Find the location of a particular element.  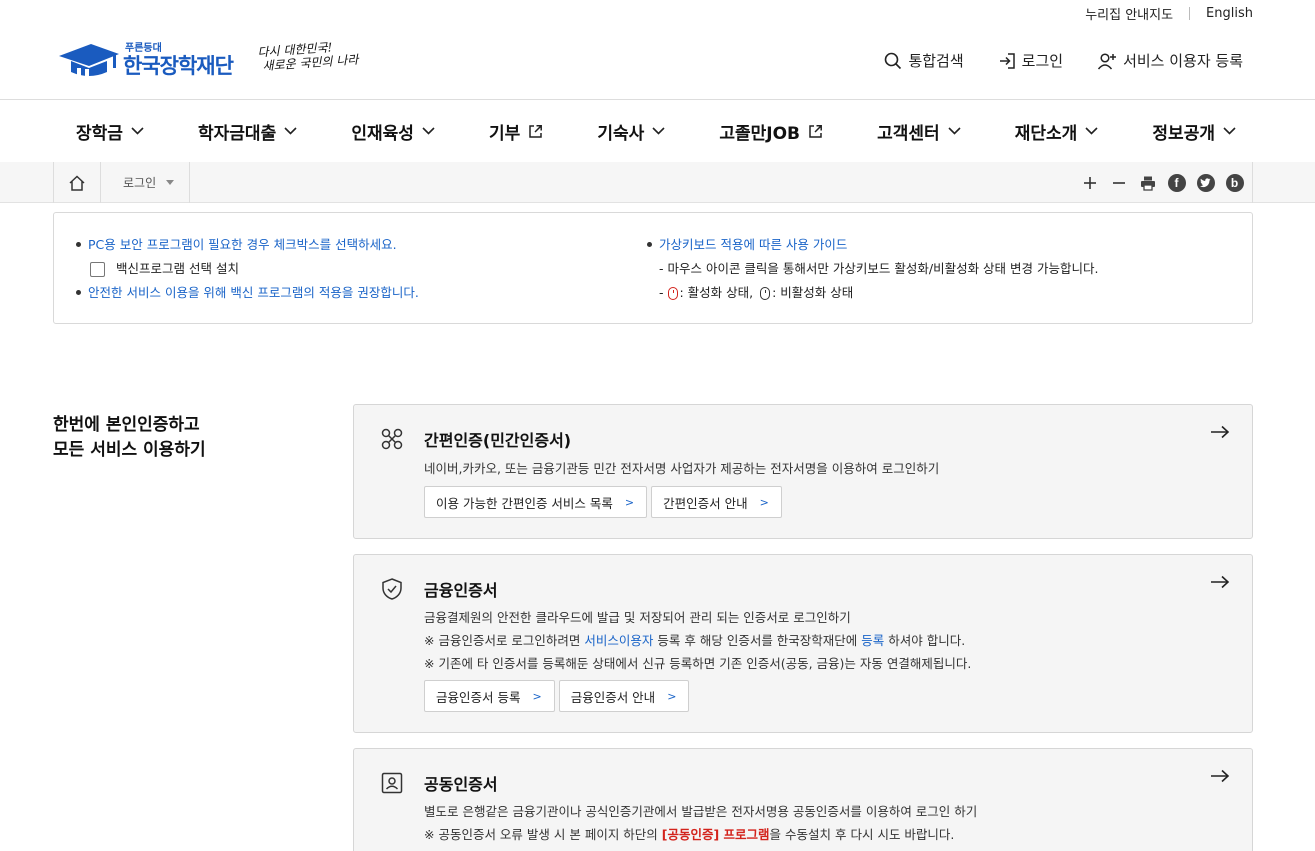

nav-item-8: 정보공개 is located at coordinates (1194, 131).